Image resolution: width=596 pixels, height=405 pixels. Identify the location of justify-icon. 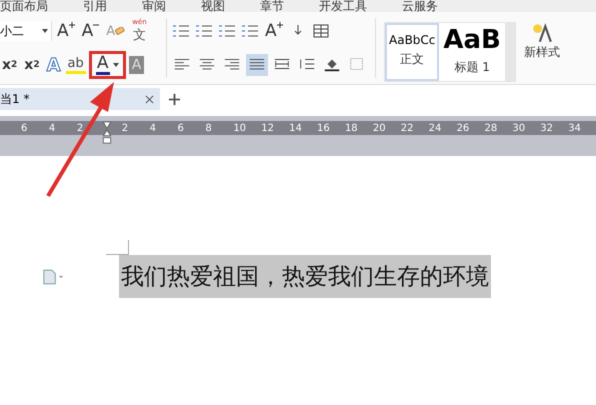
(257, 64).